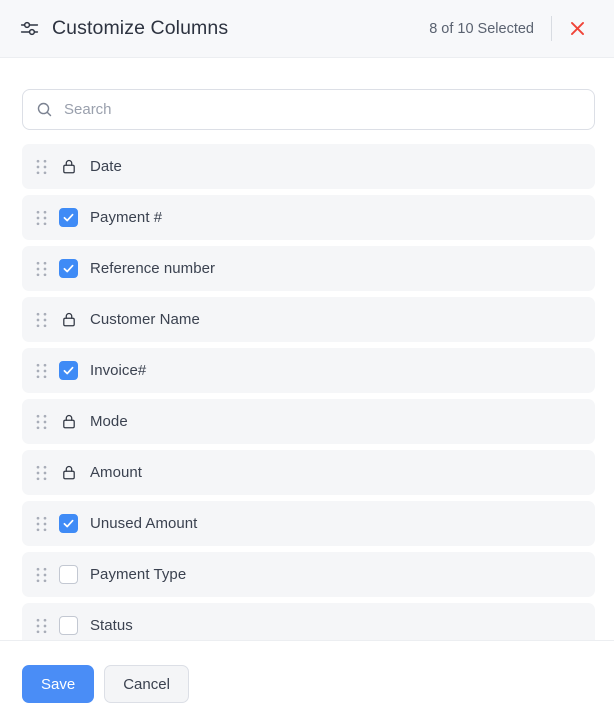  What do you see at coordinates (116, 472) in the screenshot?
I see `column-label: Amount` at bounding box center [116, 472].